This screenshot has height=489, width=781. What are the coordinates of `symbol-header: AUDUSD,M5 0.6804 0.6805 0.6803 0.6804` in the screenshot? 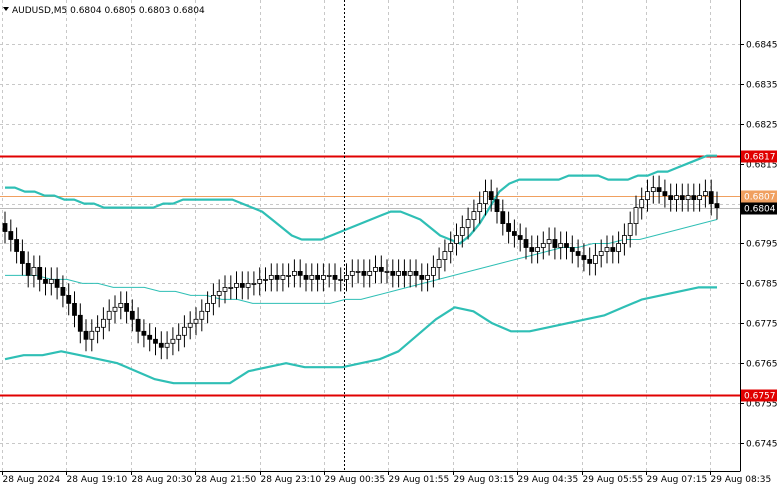 It's located at (104, 11).